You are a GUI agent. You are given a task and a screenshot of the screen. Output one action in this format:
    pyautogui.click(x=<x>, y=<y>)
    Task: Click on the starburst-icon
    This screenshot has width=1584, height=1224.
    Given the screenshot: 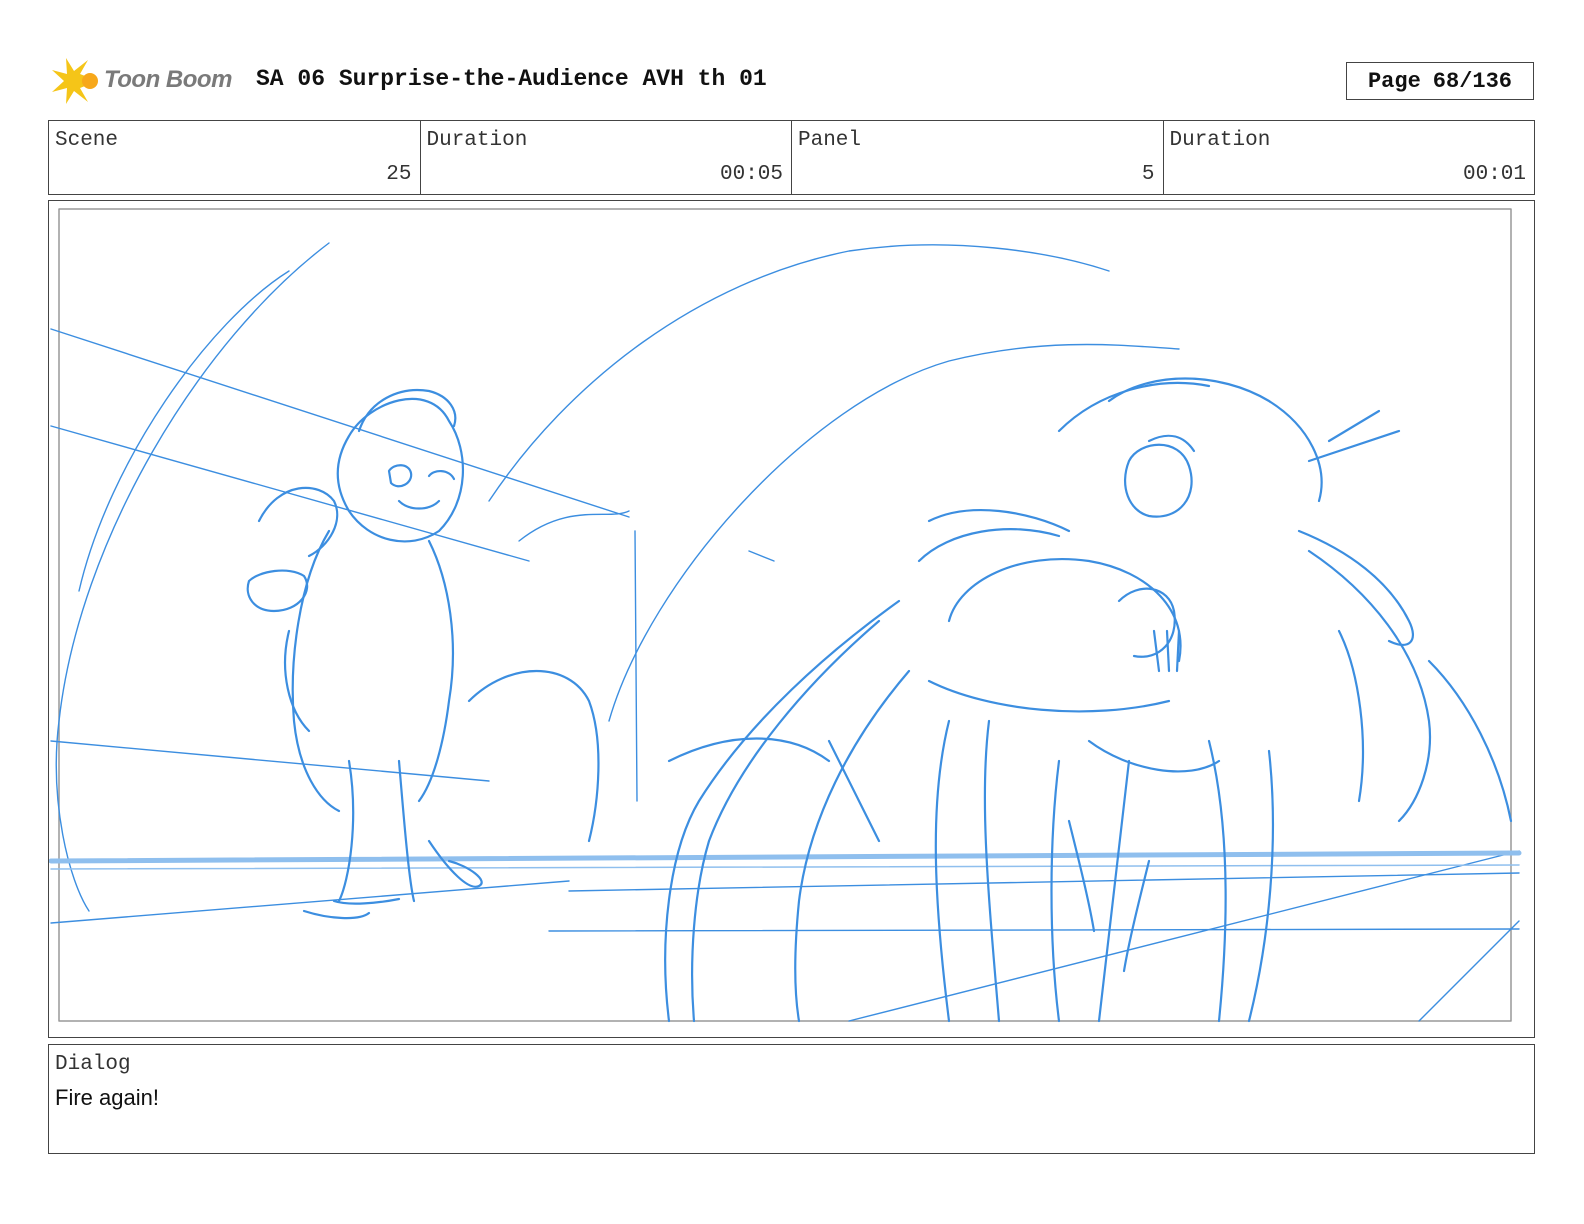 What is the action you would take?
    pyautogui.click(x=75, y=81)
    